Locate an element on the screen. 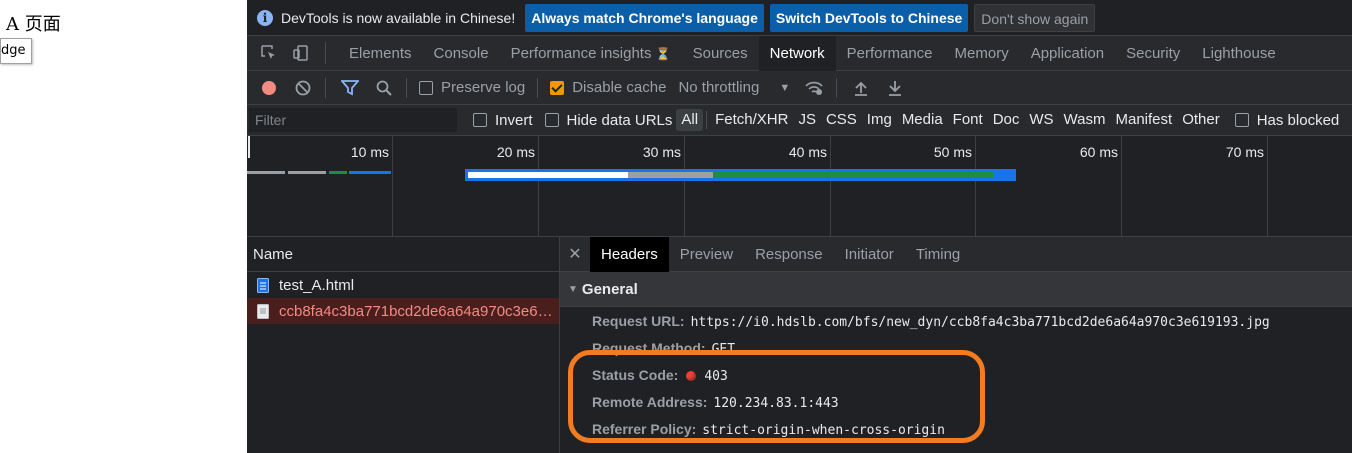 This screenshot has width=1352, height=453. remote-address-value: 120.234.83.1:443 is located at coordinates (775, 403).